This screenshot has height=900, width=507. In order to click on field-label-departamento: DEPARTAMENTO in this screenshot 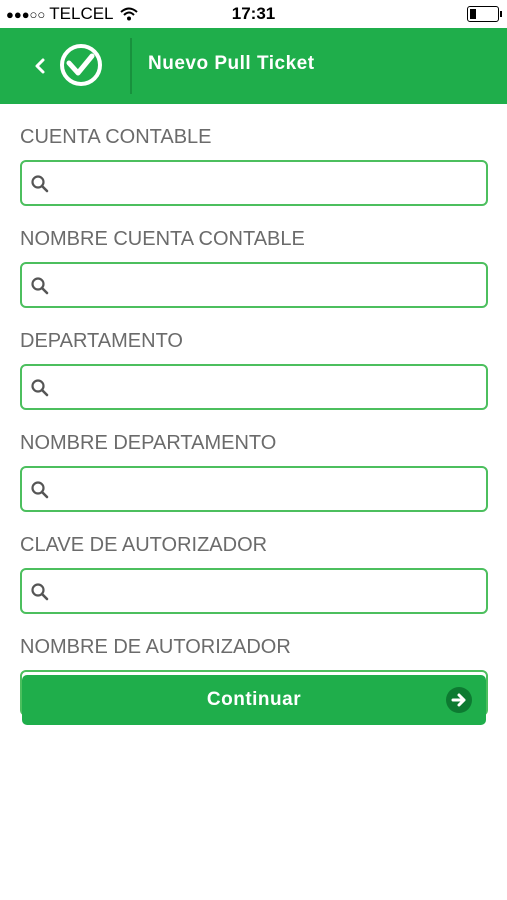, I will do `click(101, 341)`.